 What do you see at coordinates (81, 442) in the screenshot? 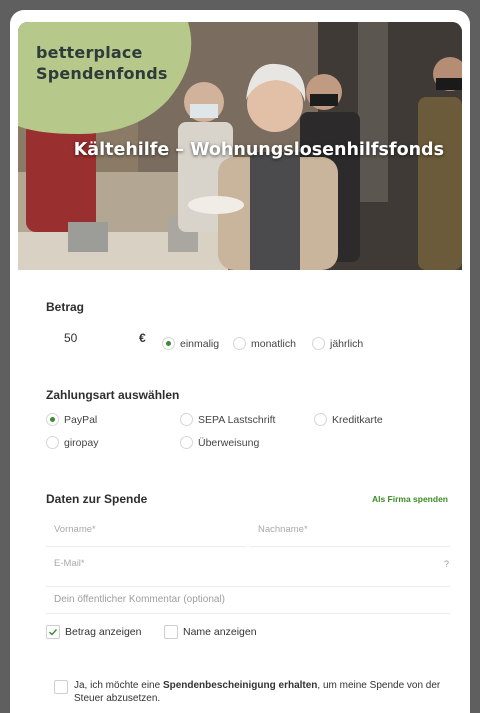
I see `payment-option-label: giropay` at bounding box center [81, 442].